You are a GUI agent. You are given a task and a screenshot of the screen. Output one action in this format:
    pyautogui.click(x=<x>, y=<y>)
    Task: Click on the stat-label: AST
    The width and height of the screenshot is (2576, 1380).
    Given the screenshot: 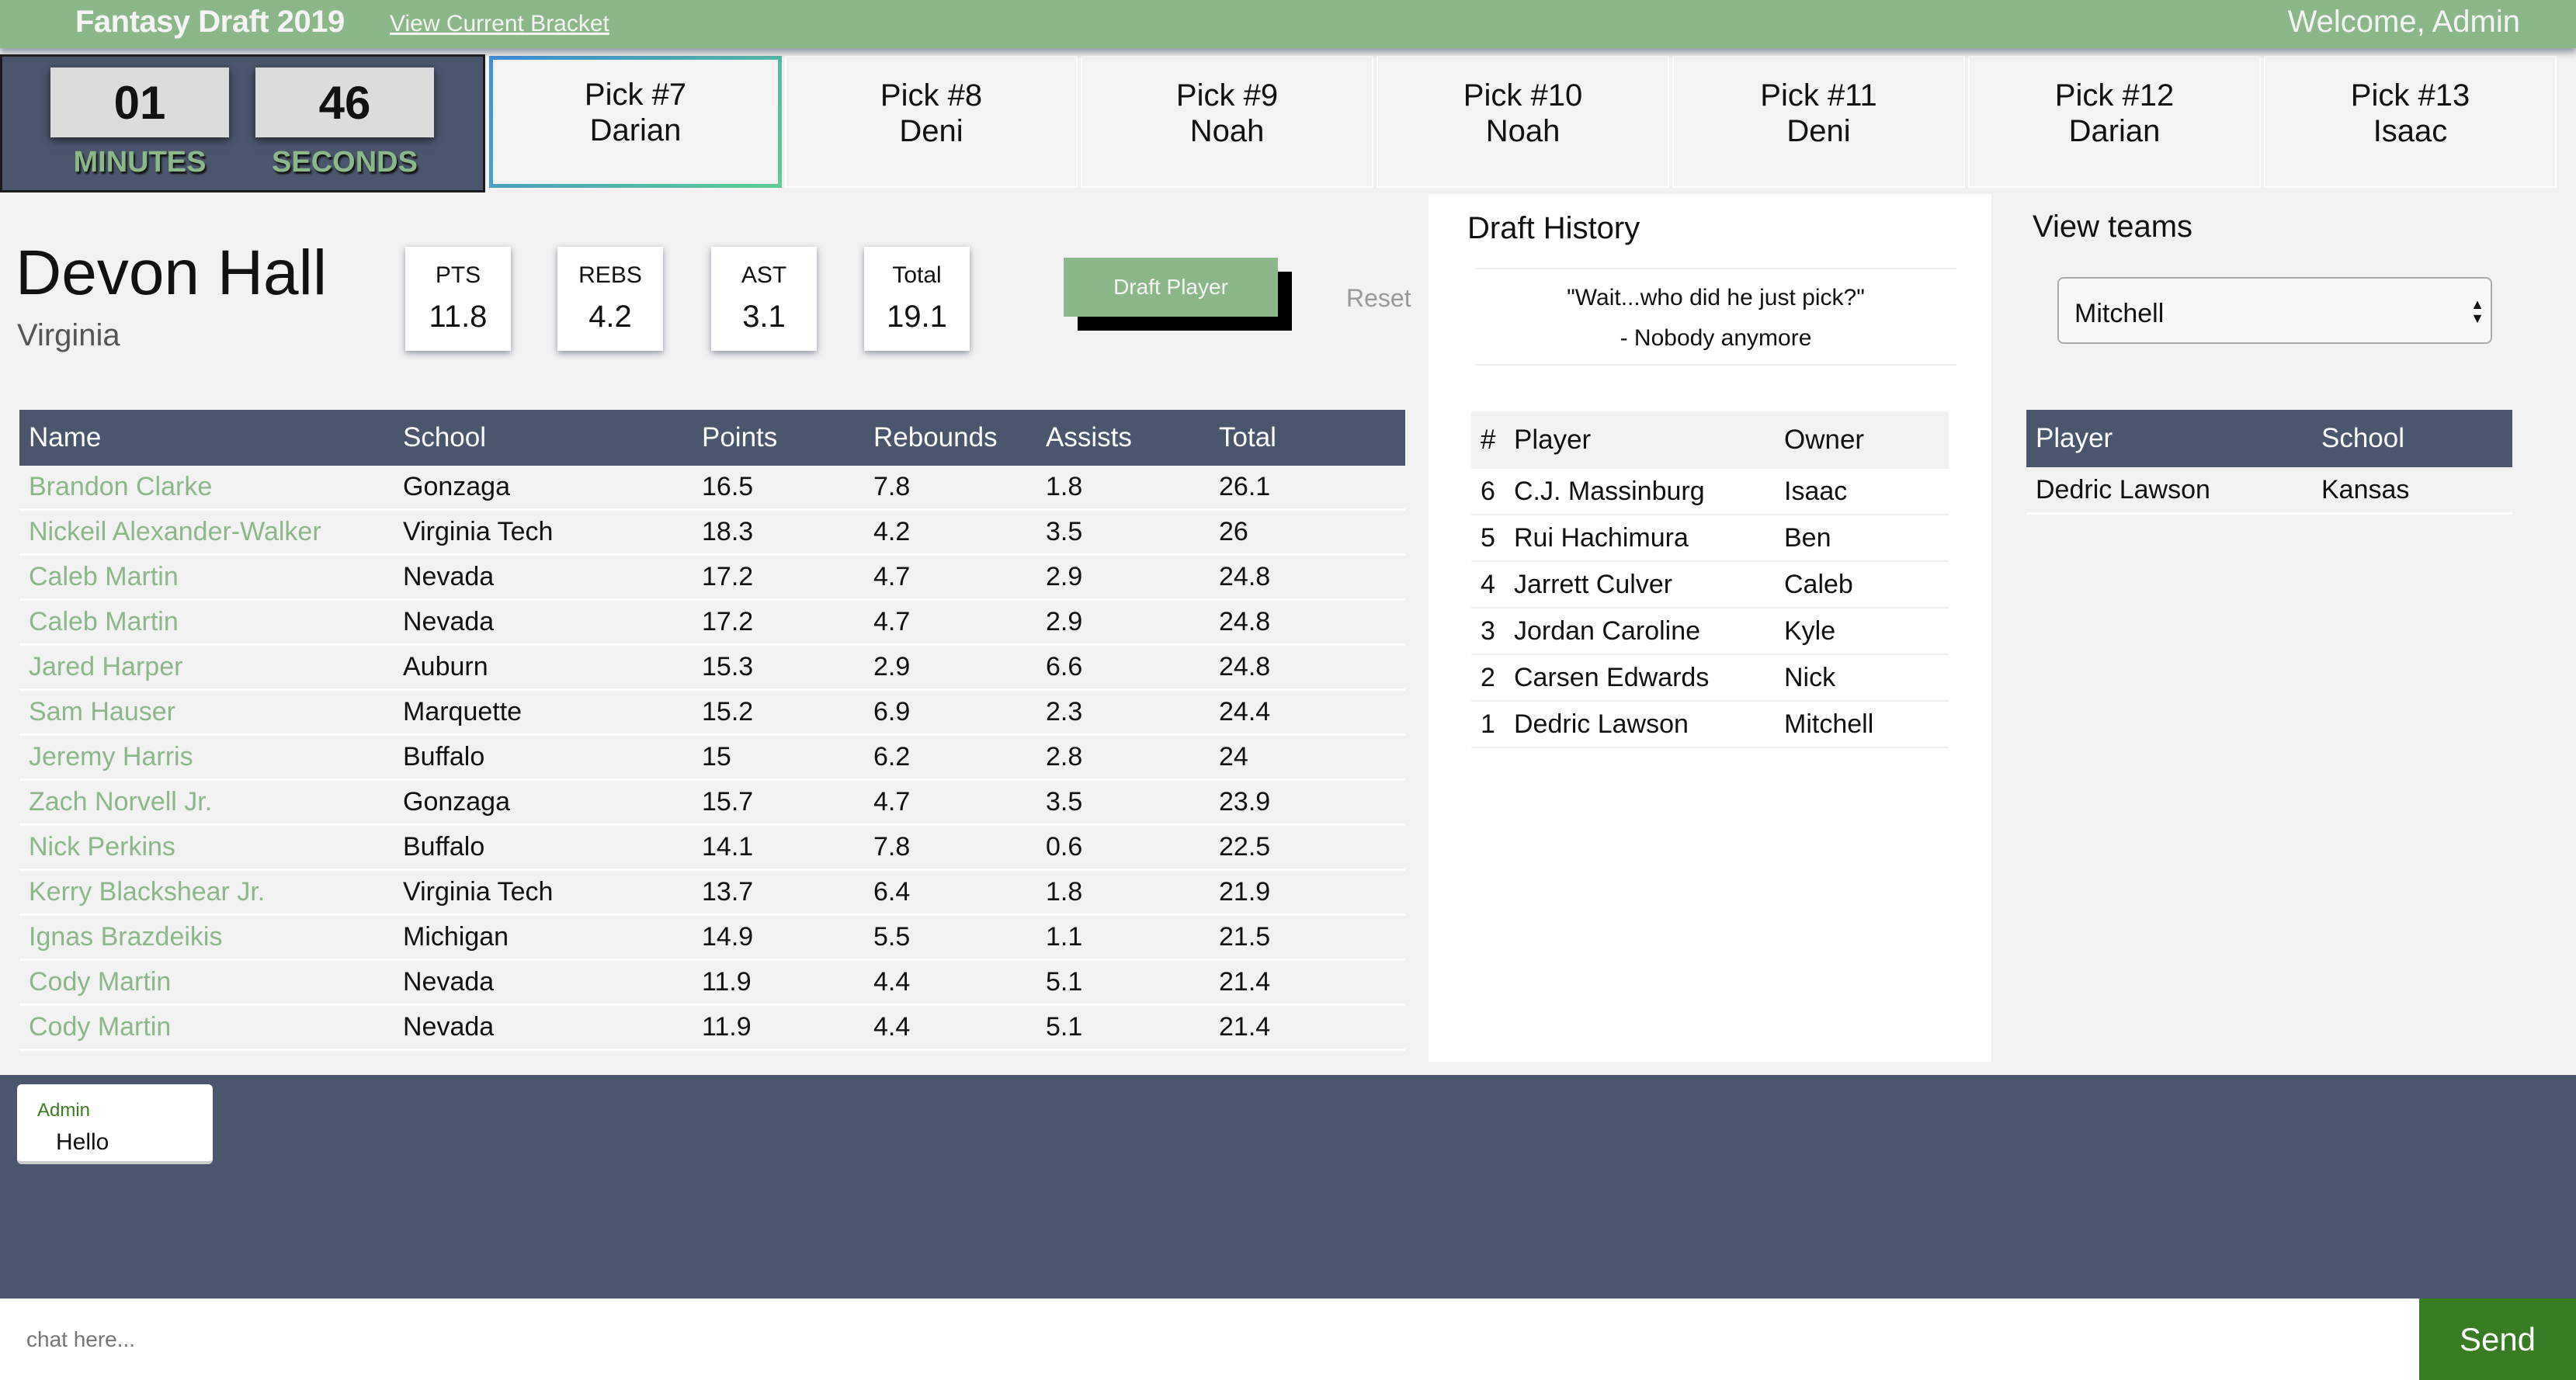 What is the action you would take?
    pyautogui.click(x=764, y=275)
    